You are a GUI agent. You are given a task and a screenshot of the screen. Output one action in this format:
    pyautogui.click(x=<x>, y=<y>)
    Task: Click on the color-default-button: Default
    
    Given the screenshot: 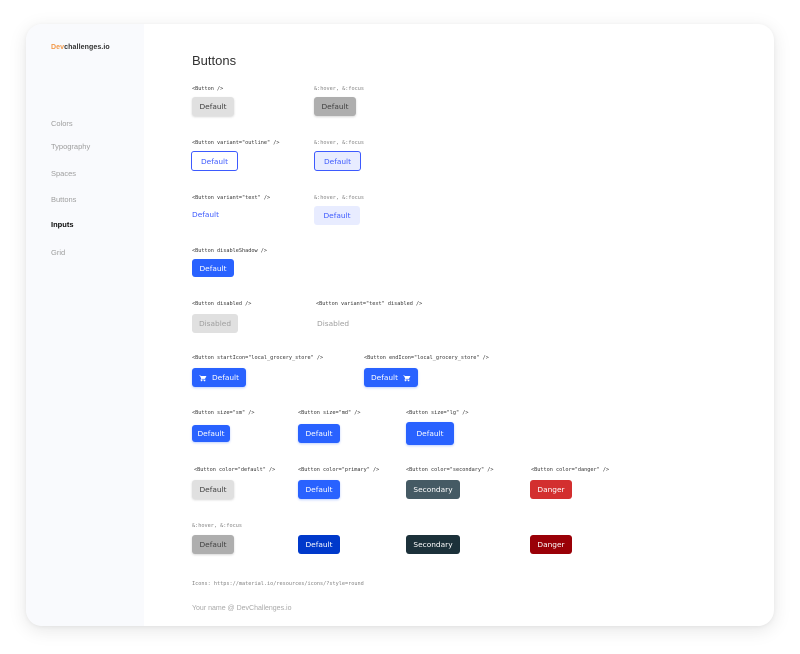 What is the action you would take?
    pyautogui.click(x=213, y=489)
    